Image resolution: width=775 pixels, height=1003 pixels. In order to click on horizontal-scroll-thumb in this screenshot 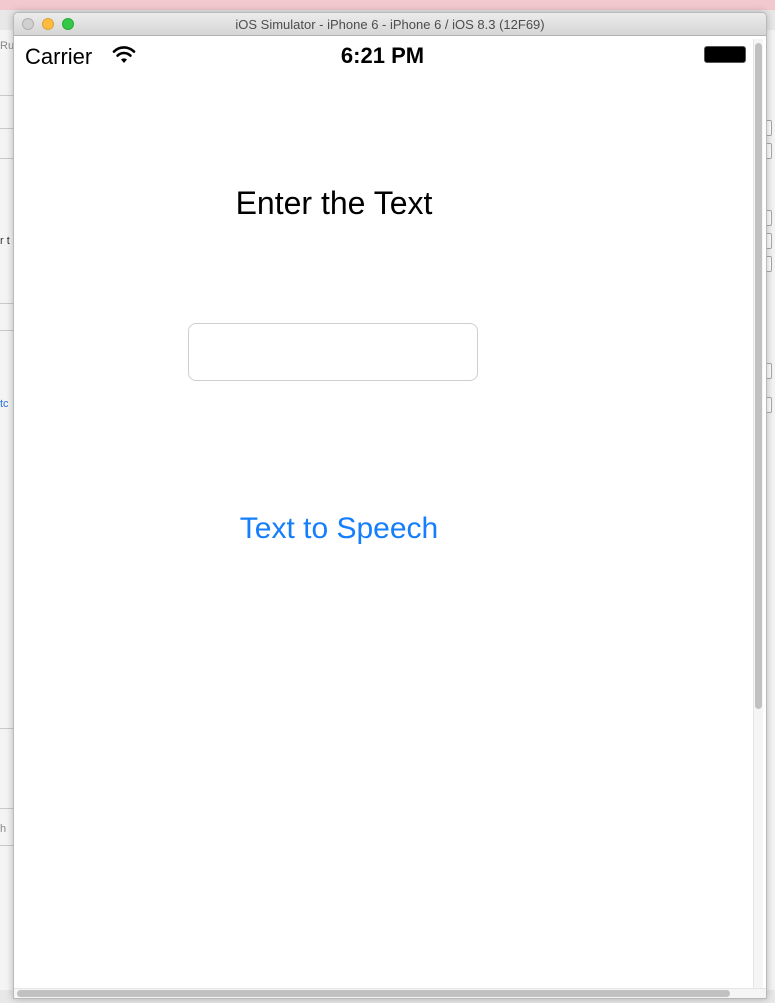, I will do `click(373, 993)`.